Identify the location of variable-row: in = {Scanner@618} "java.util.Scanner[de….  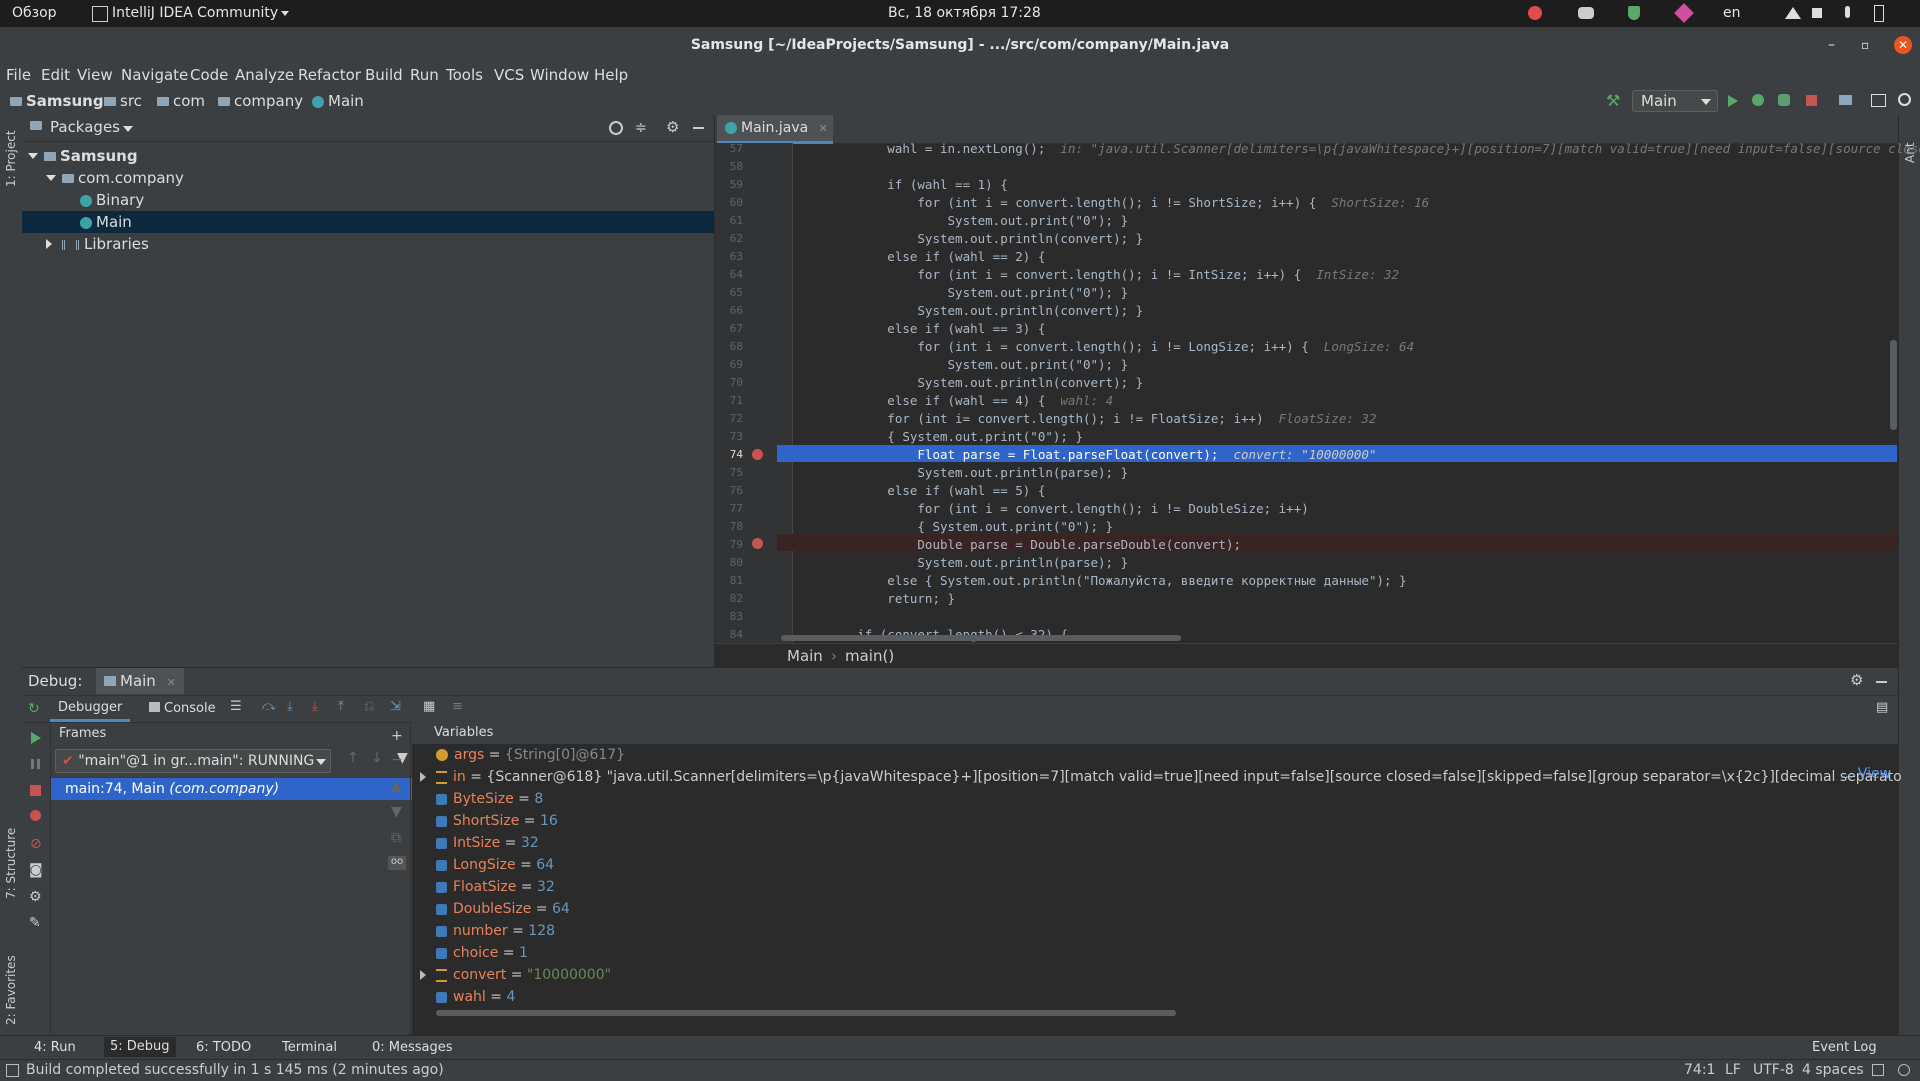
(1161, 777).